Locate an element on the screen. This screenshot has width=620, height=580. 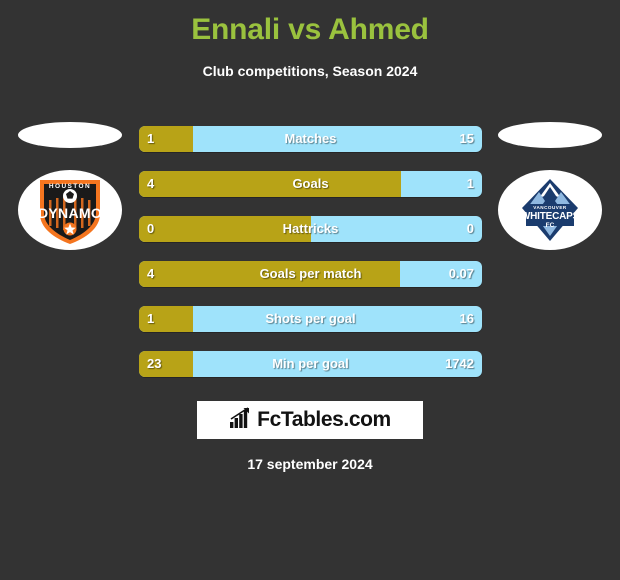
away-value: 0 is located at coordinates (470, 228).